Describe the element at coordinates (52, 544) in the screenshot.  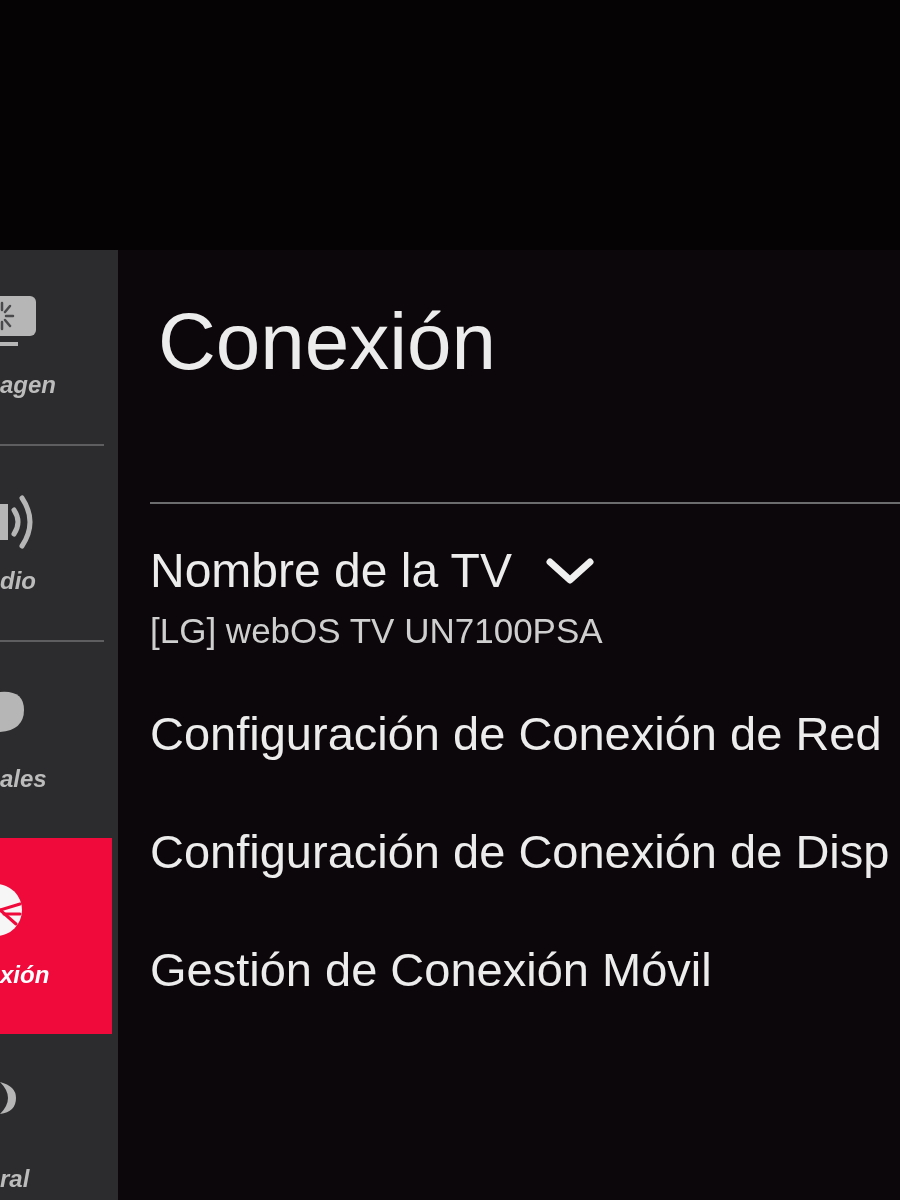
I see `sidebar-item: dio` at that location.